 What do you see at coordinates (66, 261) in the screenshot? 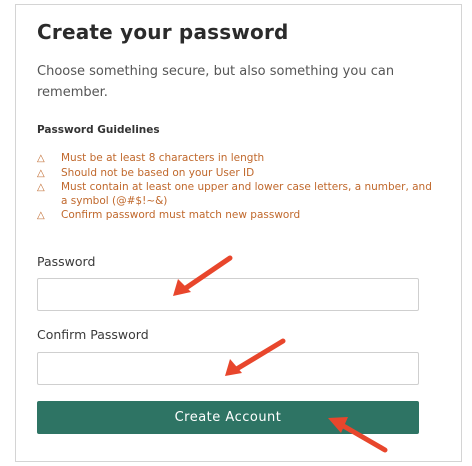
I see `password-label: Password` at bounding box center [66, 261].